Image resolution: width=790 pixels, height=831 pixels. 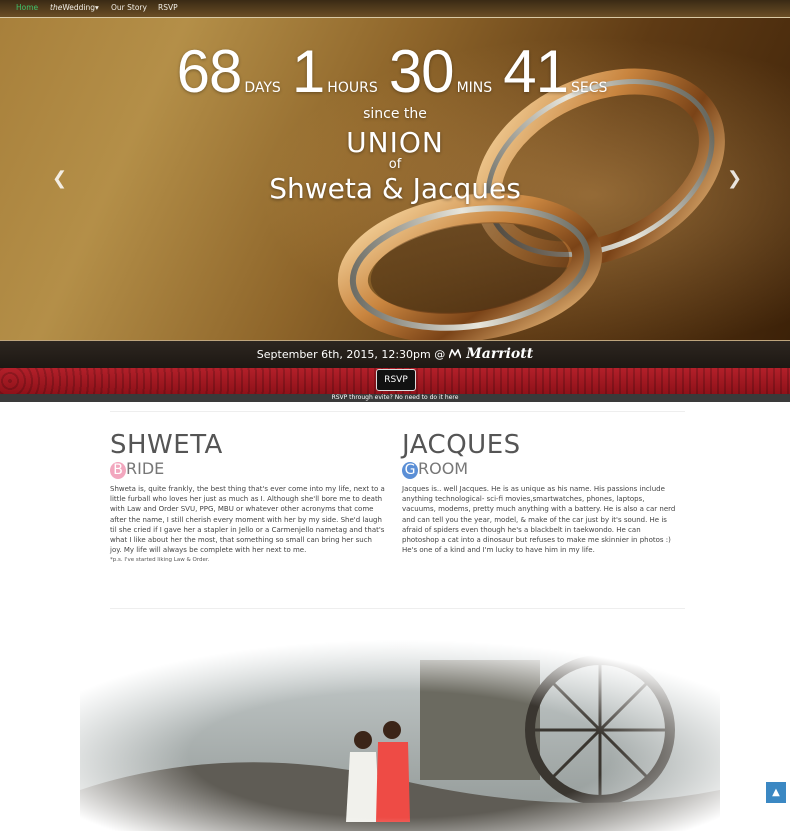 What do you see at coordinates (734, 178) in the screenshot?
I see `chevron-right-icon: ❯` at bounding box center [734, 178].